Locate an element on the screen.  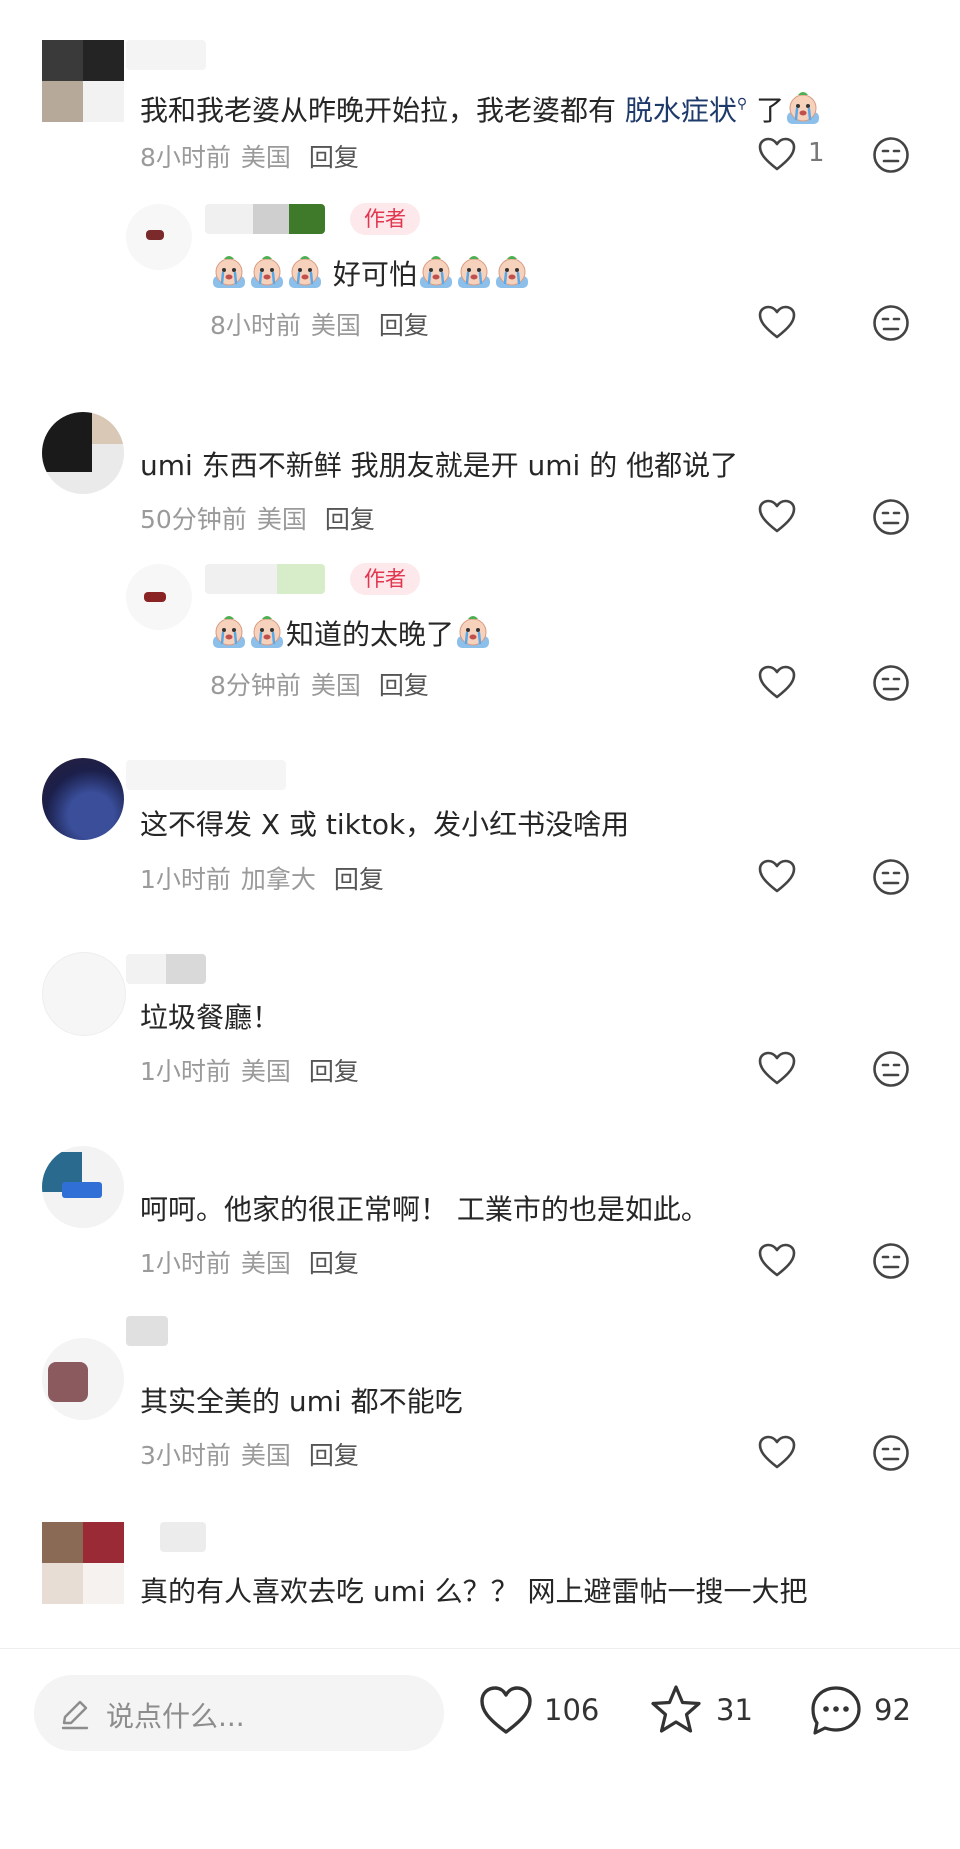
topic-link: 脱水症状⚲ is located at coordinates (686, 110).